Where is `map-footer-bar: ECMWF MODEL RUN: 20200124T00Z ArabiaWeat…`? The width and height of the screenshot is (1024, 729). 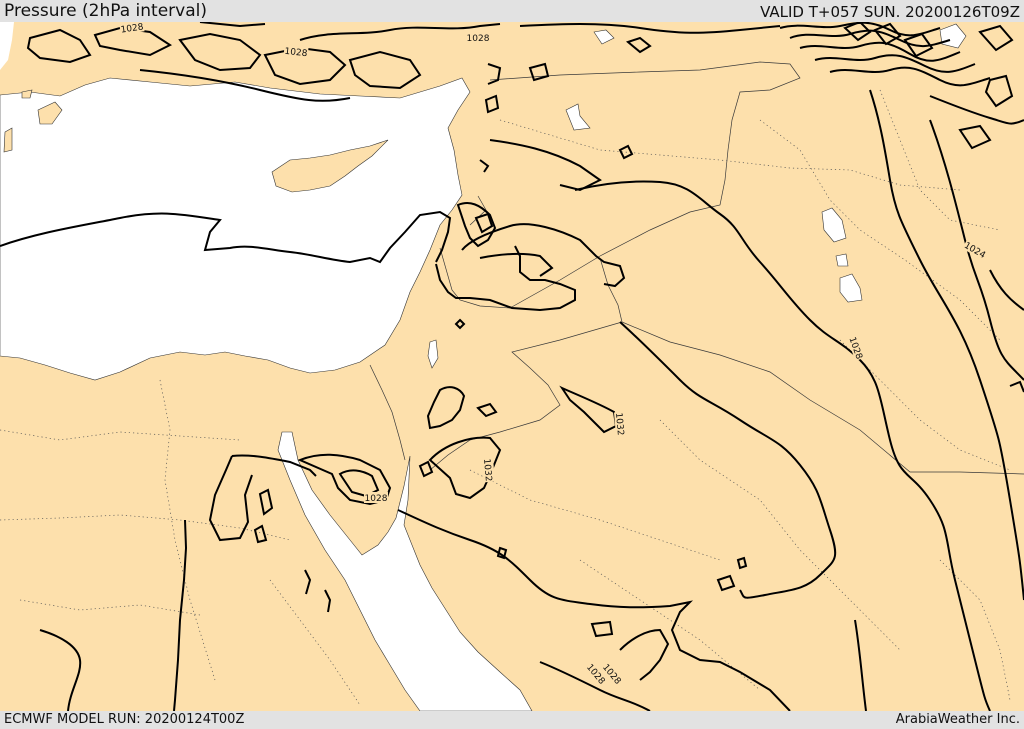 map-footer-bar: ECMWF MODEL RUN: 20200124T00Z ArabiaWeat… is located at coordinates (512, 720).